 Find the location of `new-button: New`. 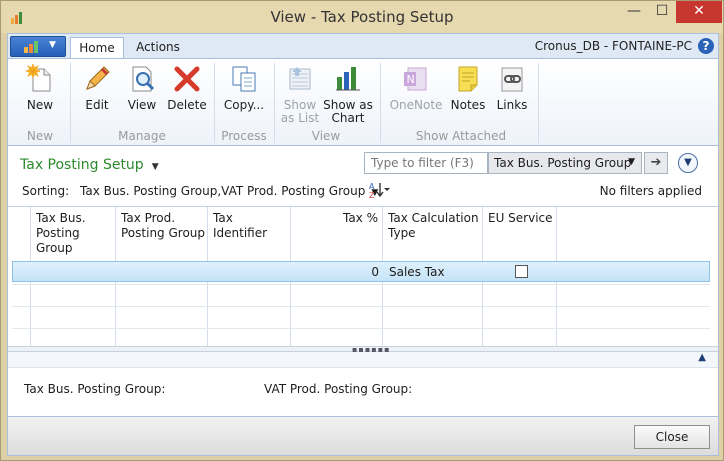

new-button: New is located at coordinates (40, 96).